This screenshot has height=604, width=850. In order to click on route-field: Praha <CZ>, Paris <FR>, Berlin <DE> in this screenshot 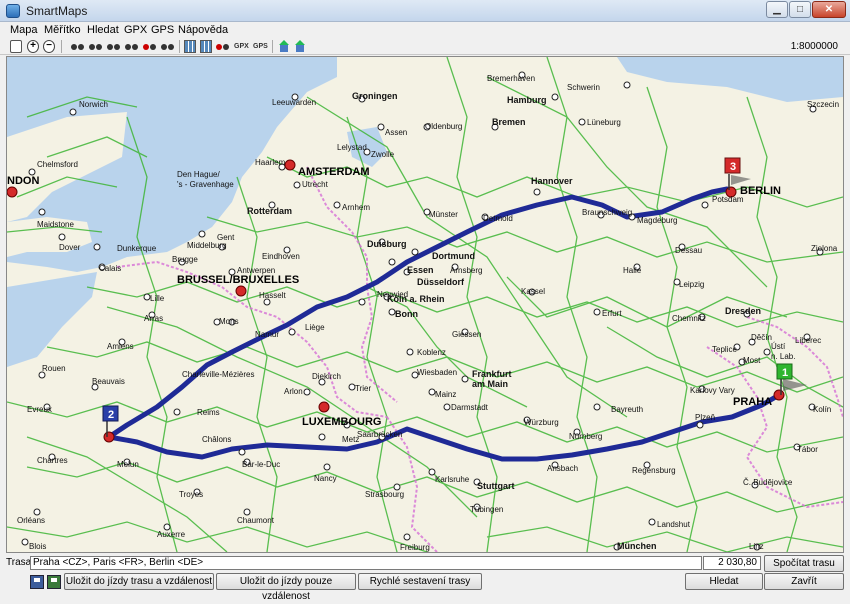, I will do `click(366, 563)`.